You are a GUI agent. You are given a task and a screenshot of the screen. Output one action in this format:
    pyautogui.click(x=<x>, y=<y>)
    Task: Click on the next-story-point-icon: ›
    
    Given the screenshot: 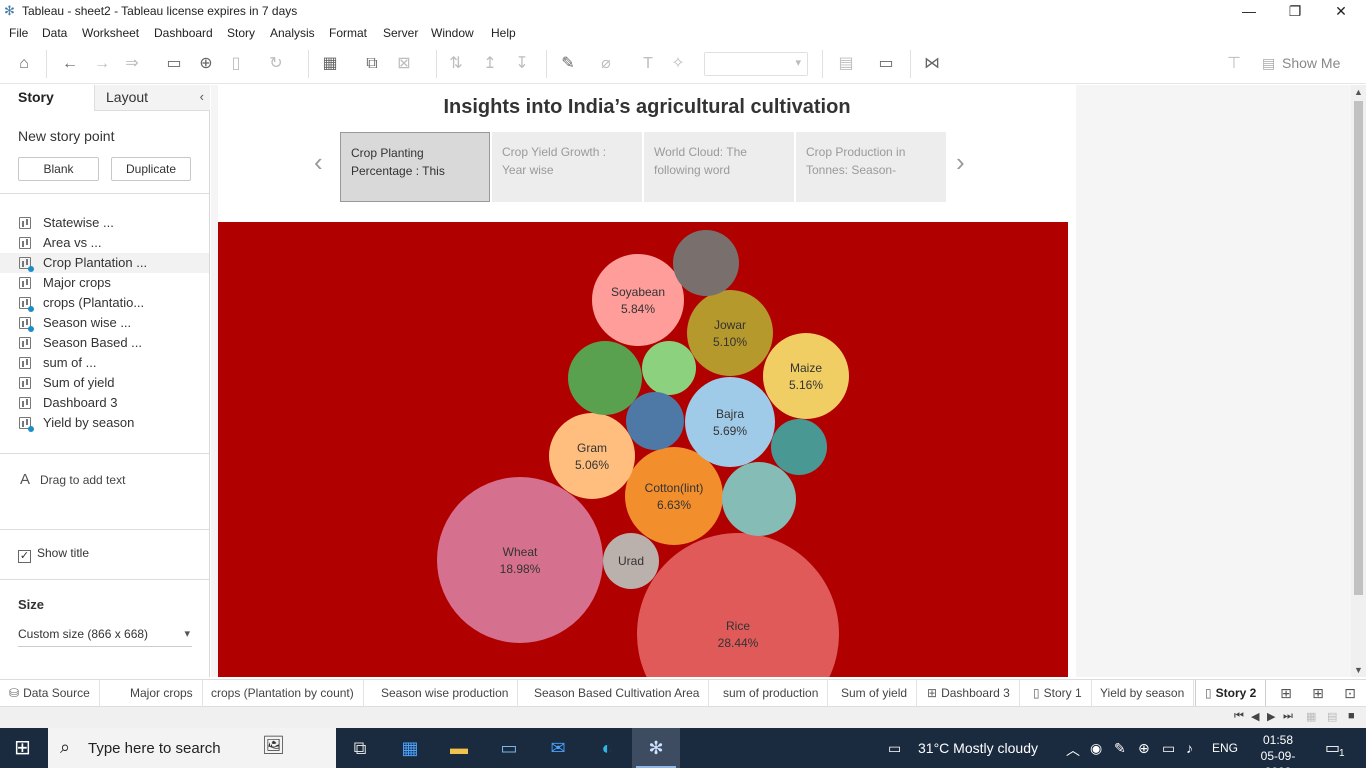 What is the action you would take?
    pyautogui.click(x=960, y=162)
    